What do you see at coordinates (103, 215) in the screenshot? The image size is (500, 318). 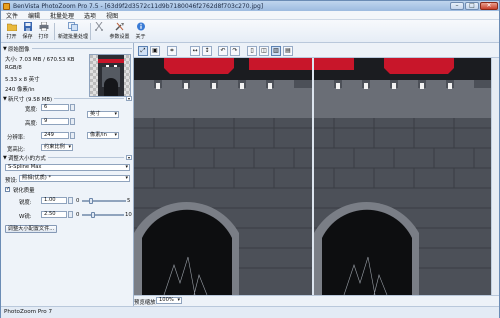 I see `depth-slider` at bounding box center [103, 215].